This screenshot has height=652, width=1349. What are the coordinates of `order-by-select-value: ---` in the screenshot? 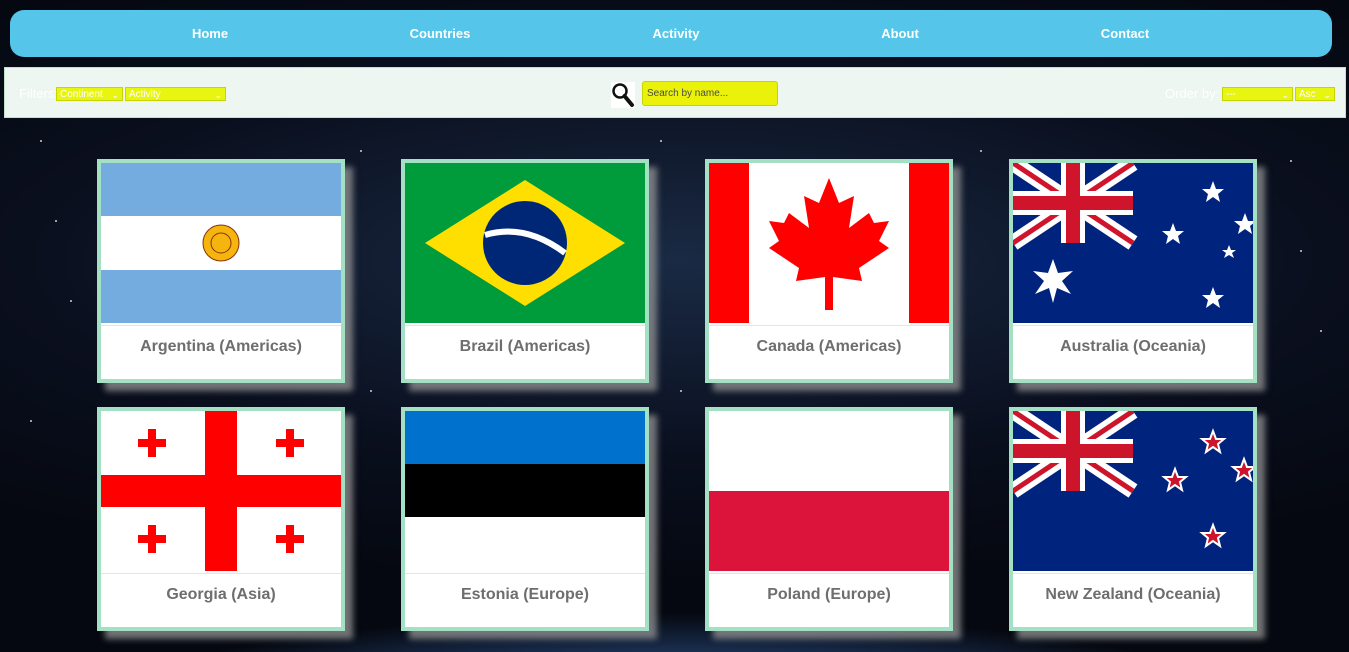 It's located at (1231, 94).